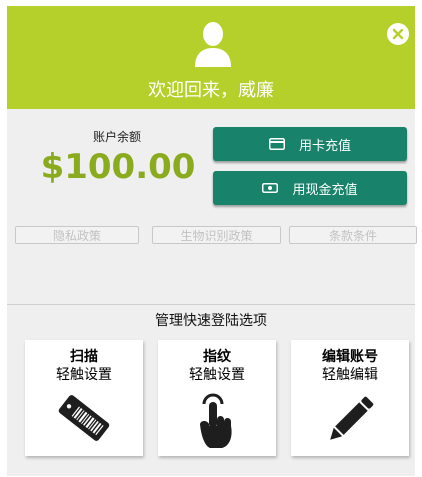 Image resolution: width=422 pixels, height=477 pixels. Describe the element at coordinates (84, 418) in the screenshot. I see `barcode-card-icon` at that location.